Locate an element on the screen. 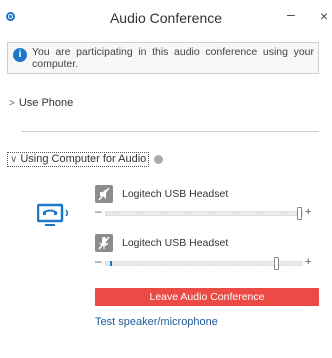 The width and height of the screenshot is (332, 358). microphone-volume-increase: + is located at coordinates (308, 262).